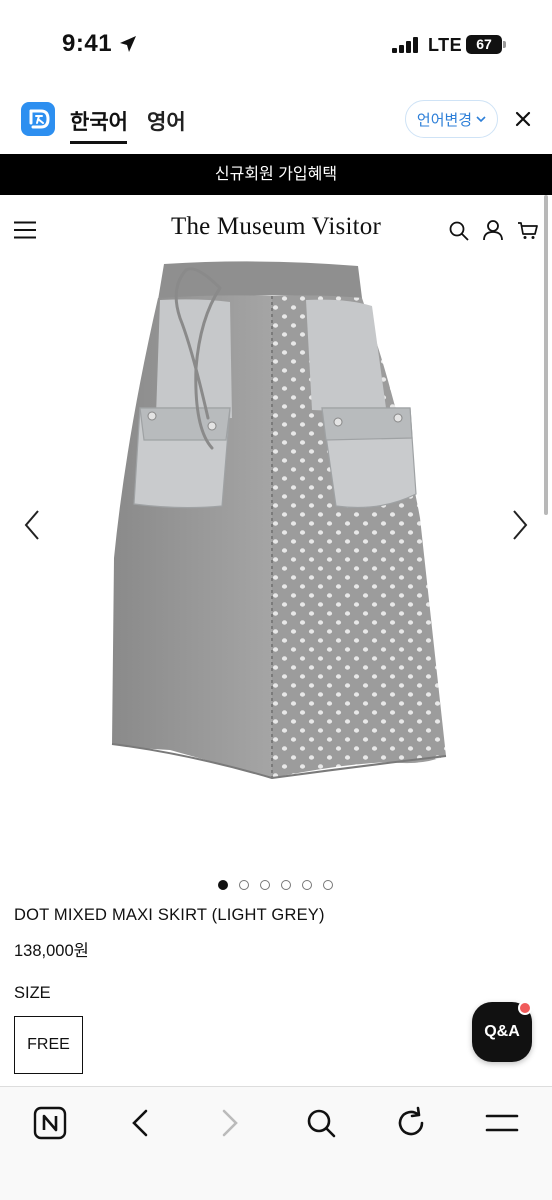 This screenshot has width=552, height=1200. I want to click on site-header: The Museum Visitor, so click(276, 230).